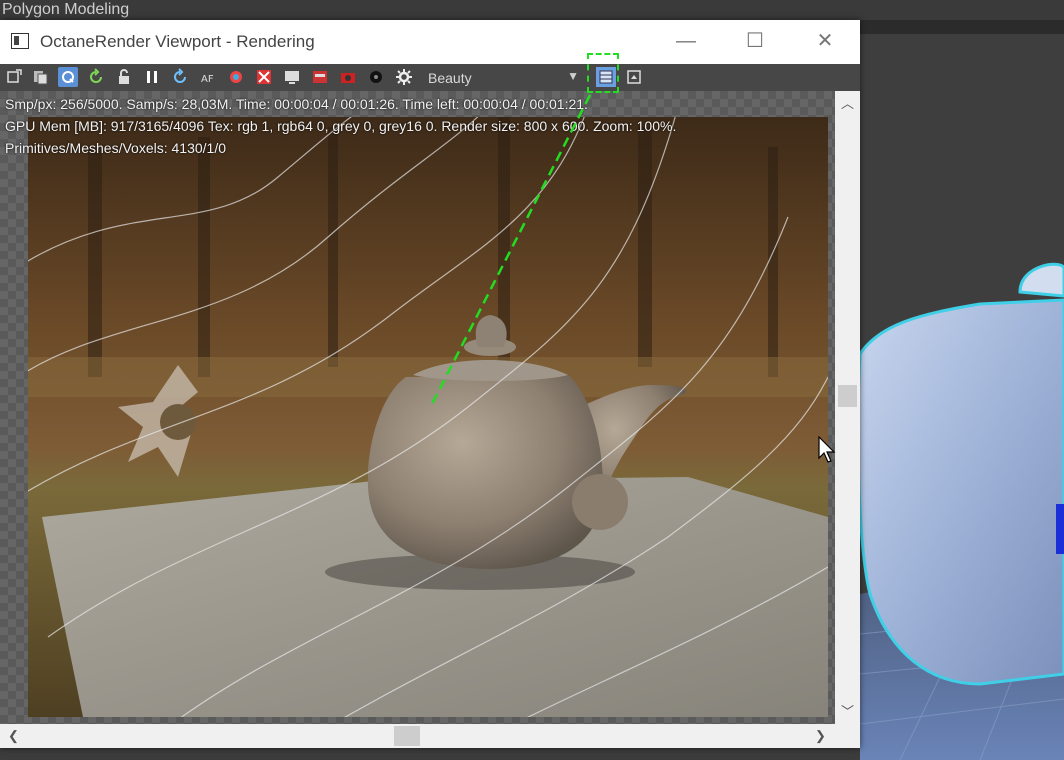 This screenshot has width=1064, height=760. I want to click on mouse-cursor-icon, so click(827, 449).